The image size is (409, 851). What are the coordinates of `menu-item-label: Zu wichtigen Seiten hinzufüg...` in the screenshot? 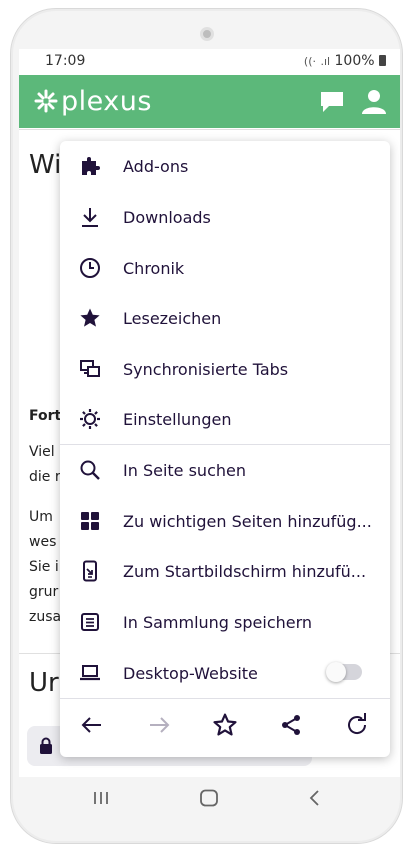 It's located at (247, 521).